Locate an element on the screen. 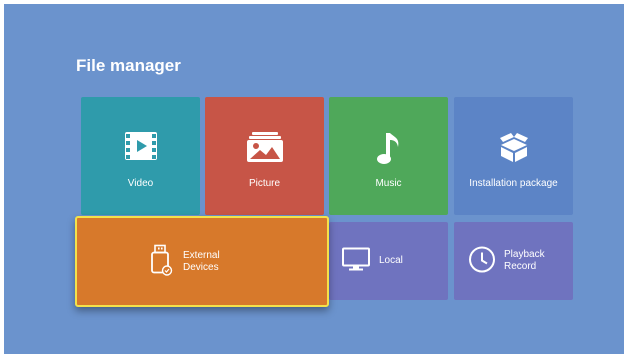 The image size is (628, 358). usb-drive-icon is located at coordinates (161, 261).